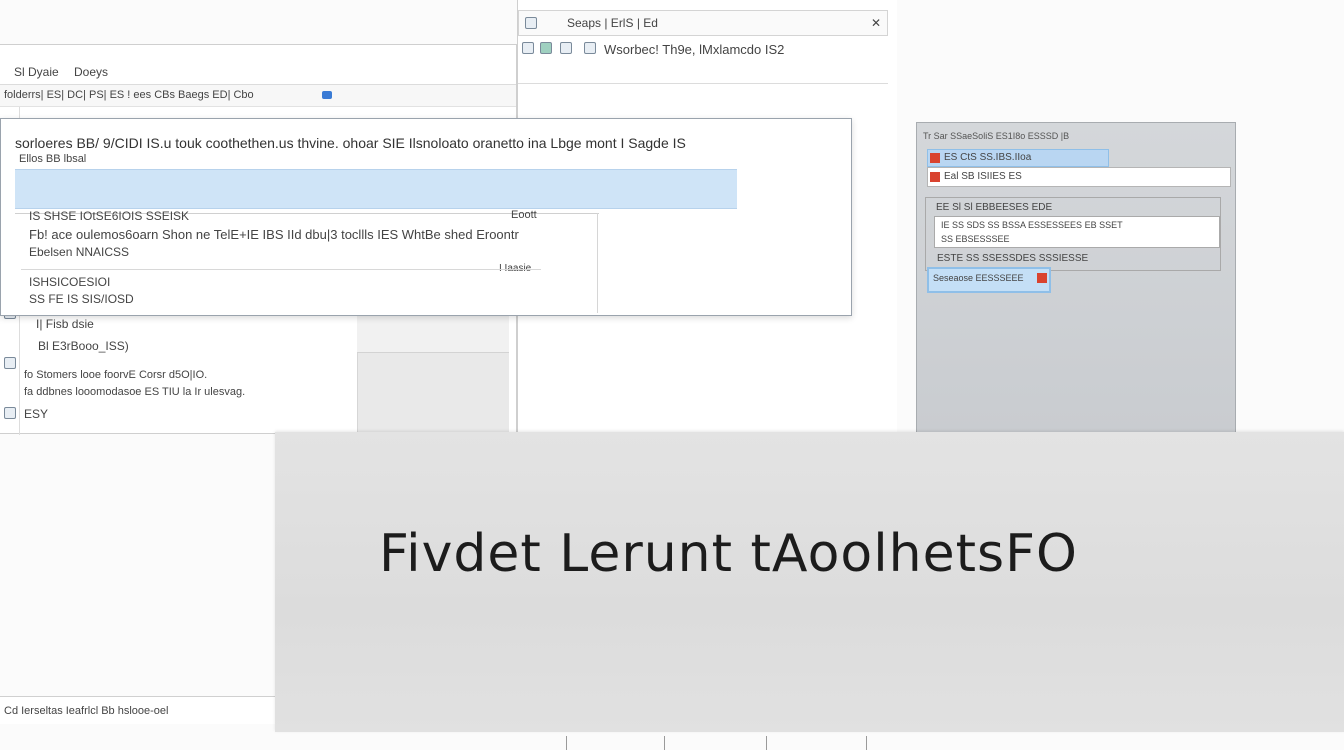 This screenshot has height=750, width=1344. Describe the element at coordinates (36, 414) in the screenshot. I see `tree-item: ESY` at that location.